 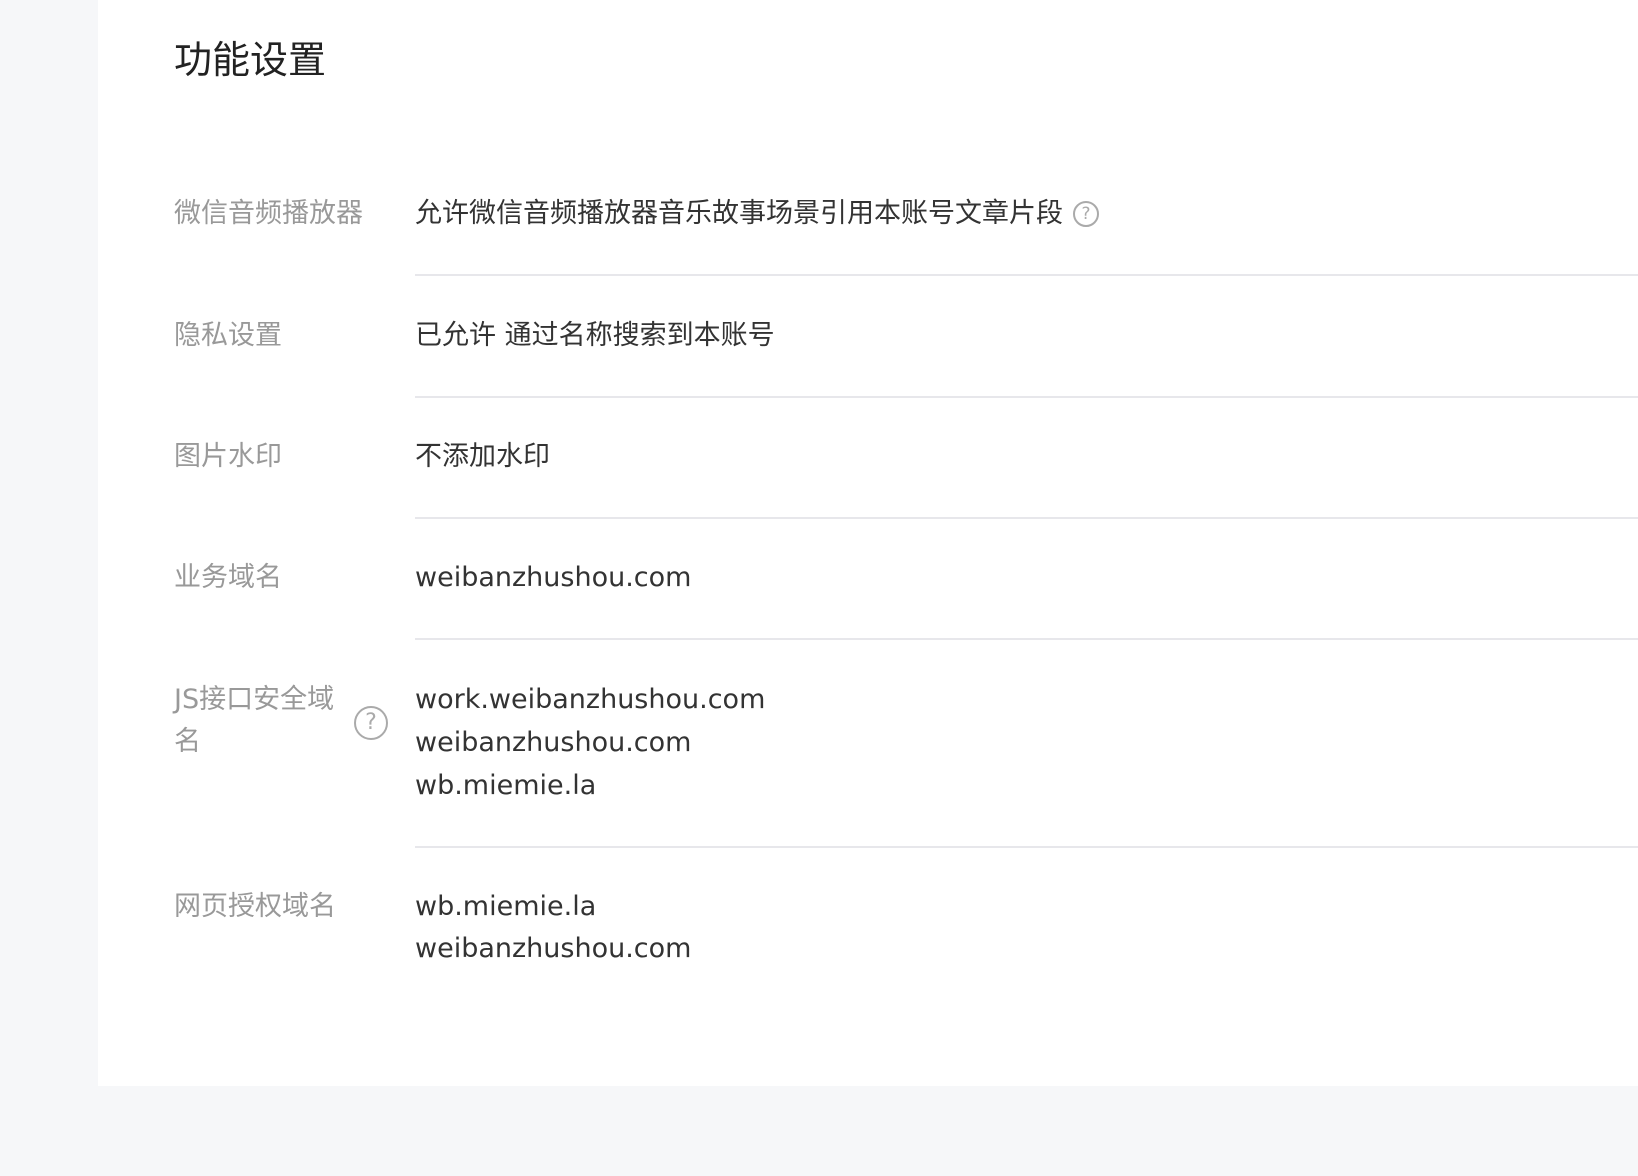 I want to click on row-label: 隐私设置, so click(x=228, y=335).